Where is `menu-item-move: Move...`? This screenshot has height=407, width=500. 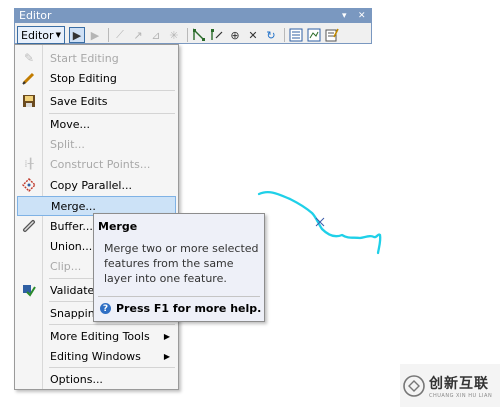 menu-item-move: Move... is located at coordinates (96, 124).